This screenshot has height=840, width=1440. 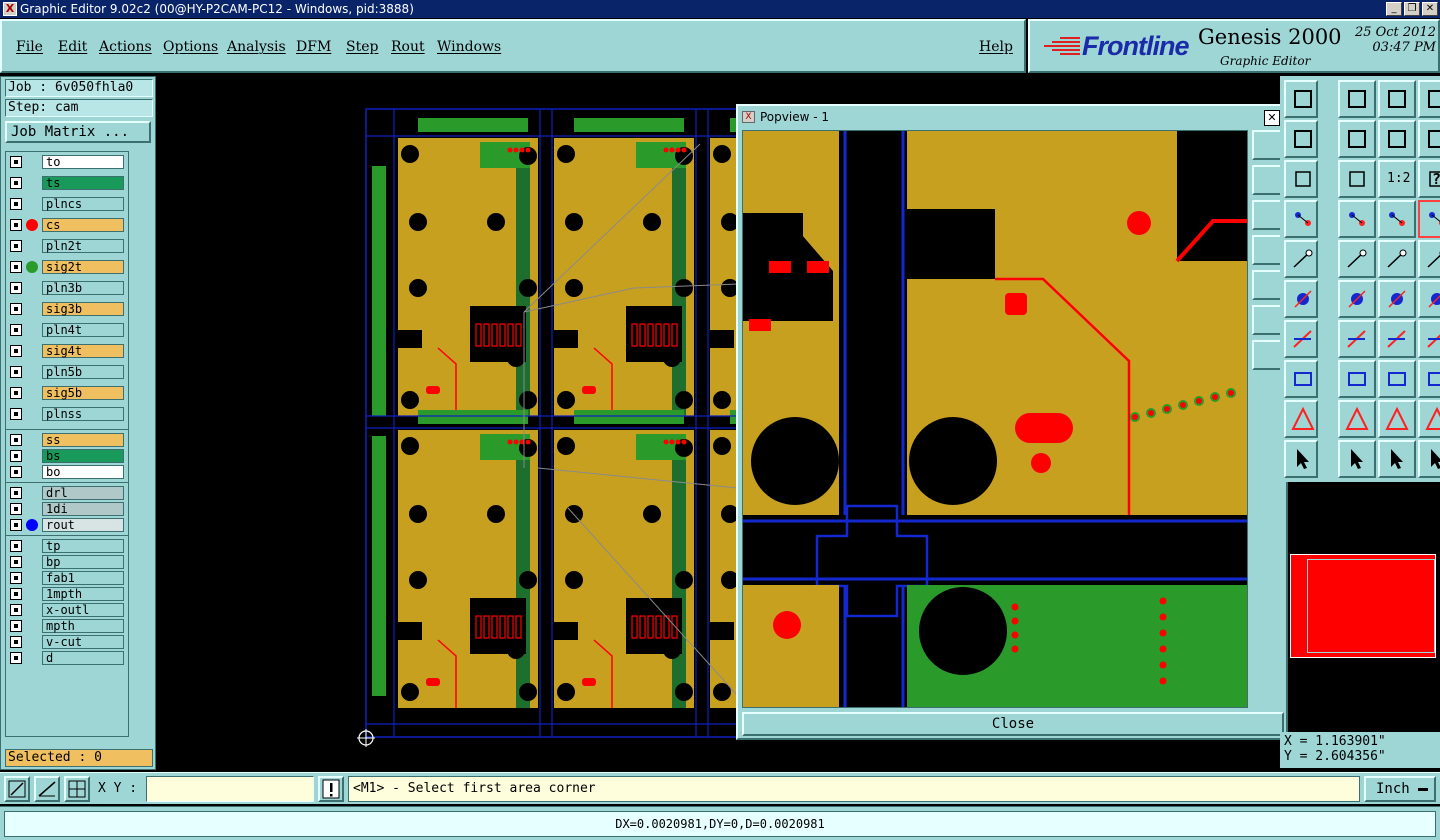 I want to click on layer-name: sig5b, so click(x=83, y=393).